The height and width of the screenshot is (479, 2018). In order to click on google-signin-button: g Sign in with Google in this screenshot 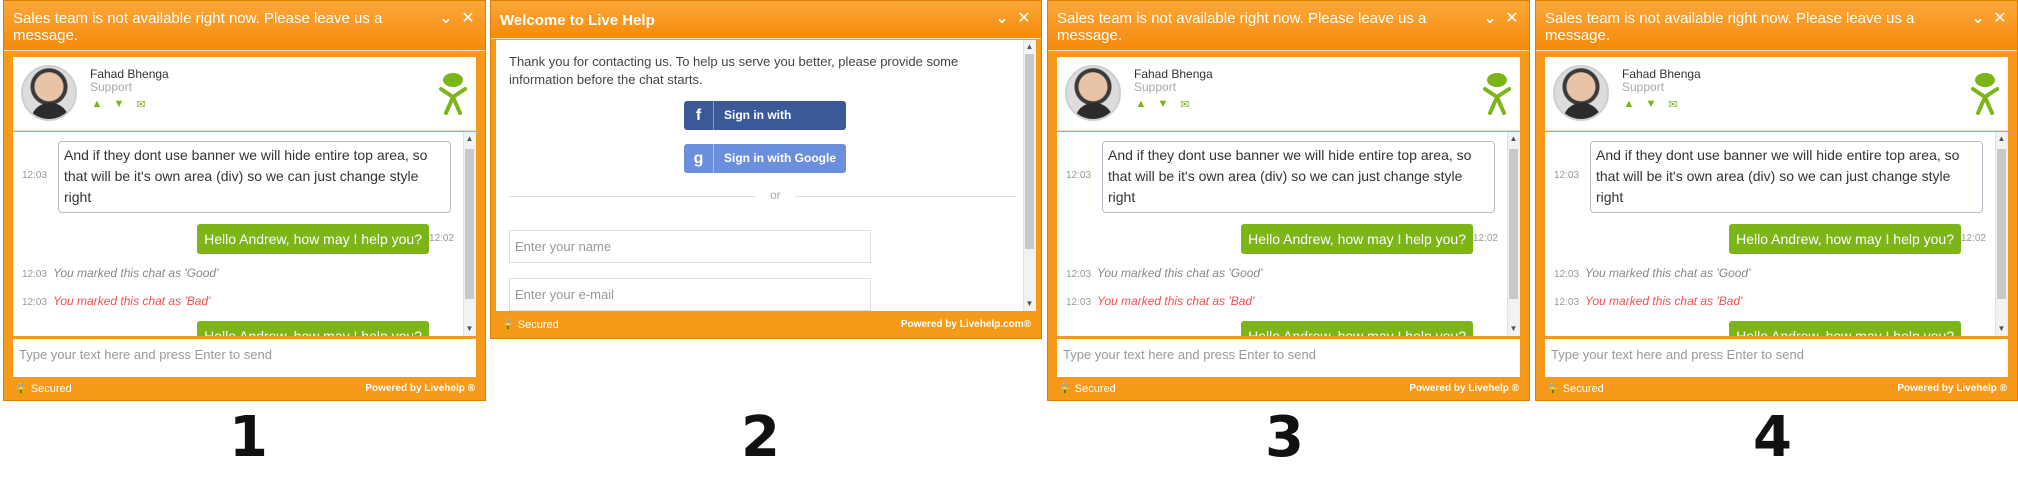, I will do `click(765, 158)`.